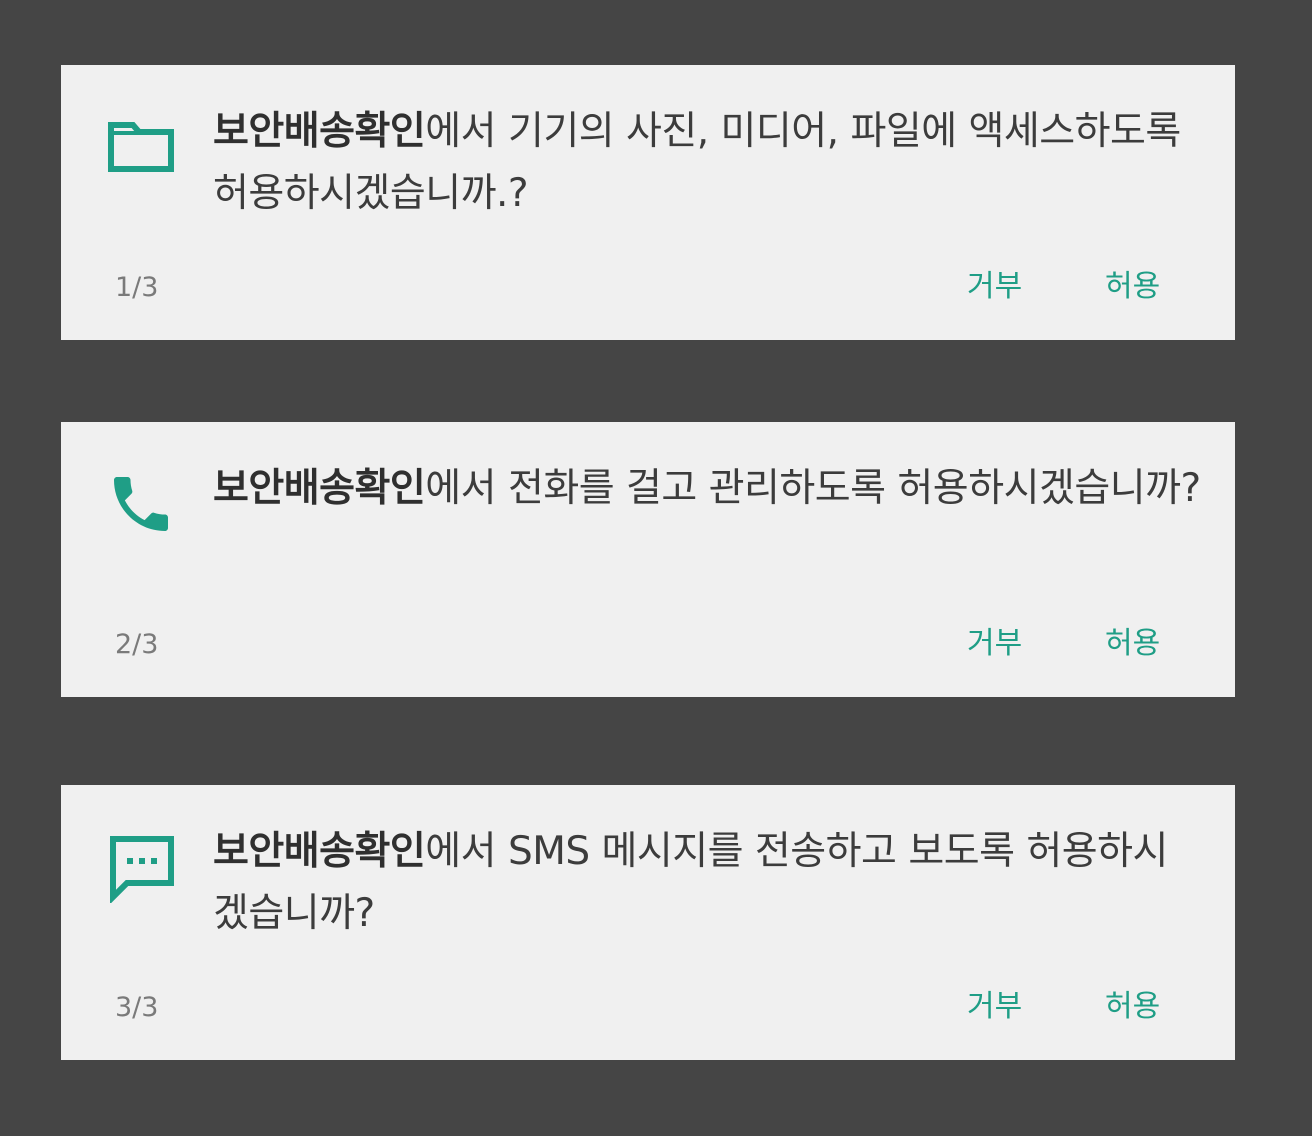  I want to click on message-text: 에서 전화를 걸고 관리하도록 허용하시겠습니까?, so click(813, 488).